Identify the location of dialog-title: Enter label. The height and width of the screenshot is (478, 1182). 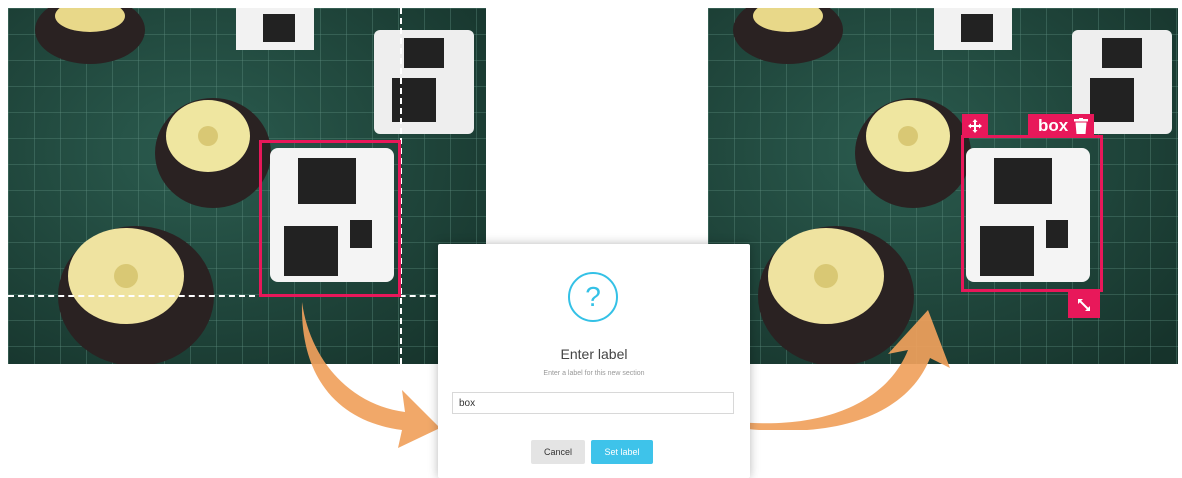
(594, 354).